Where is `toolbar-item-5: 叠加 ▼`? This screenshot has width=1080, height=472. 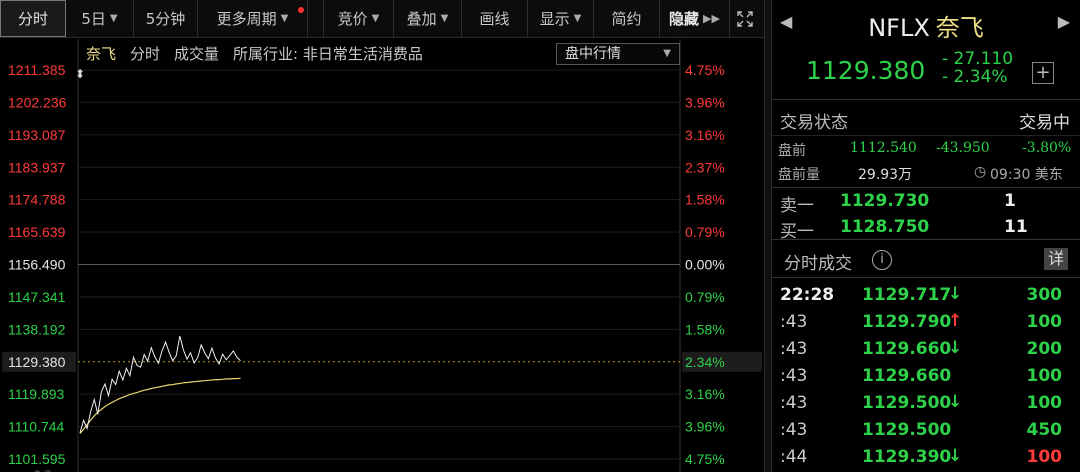 toolbar-item-5: 叠加 ▼ is located at coordinates (428, 18).